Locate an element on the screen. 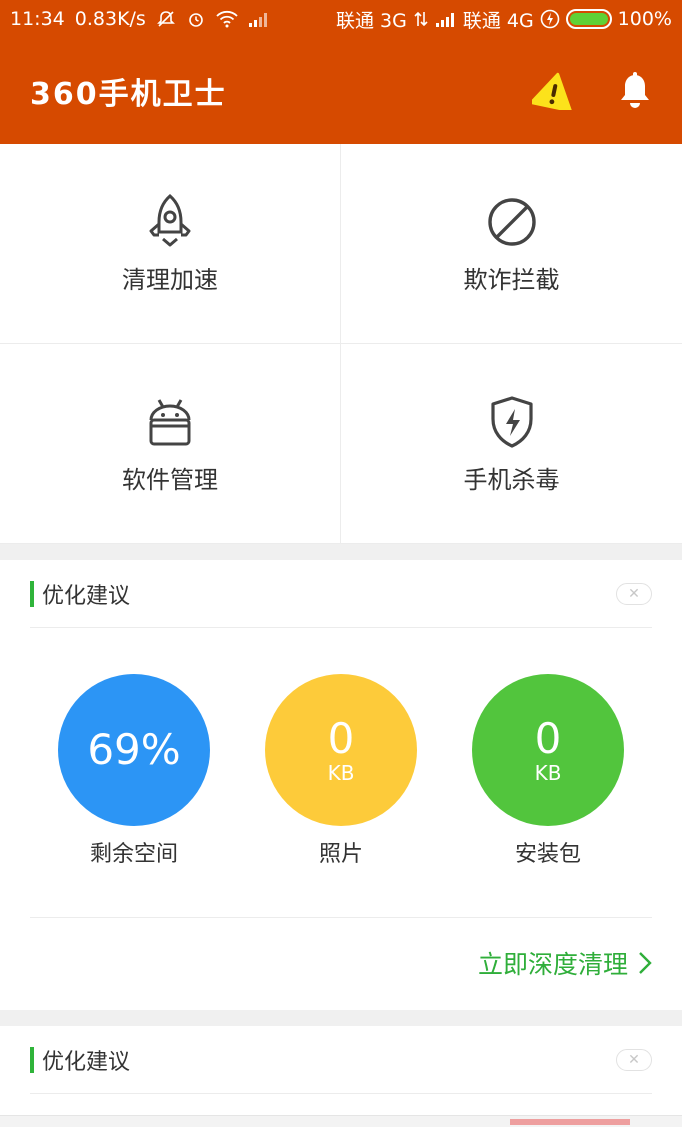 The image size is (682, 1127). network-speed: 0.83K/s is located at coordinates (110, 19).